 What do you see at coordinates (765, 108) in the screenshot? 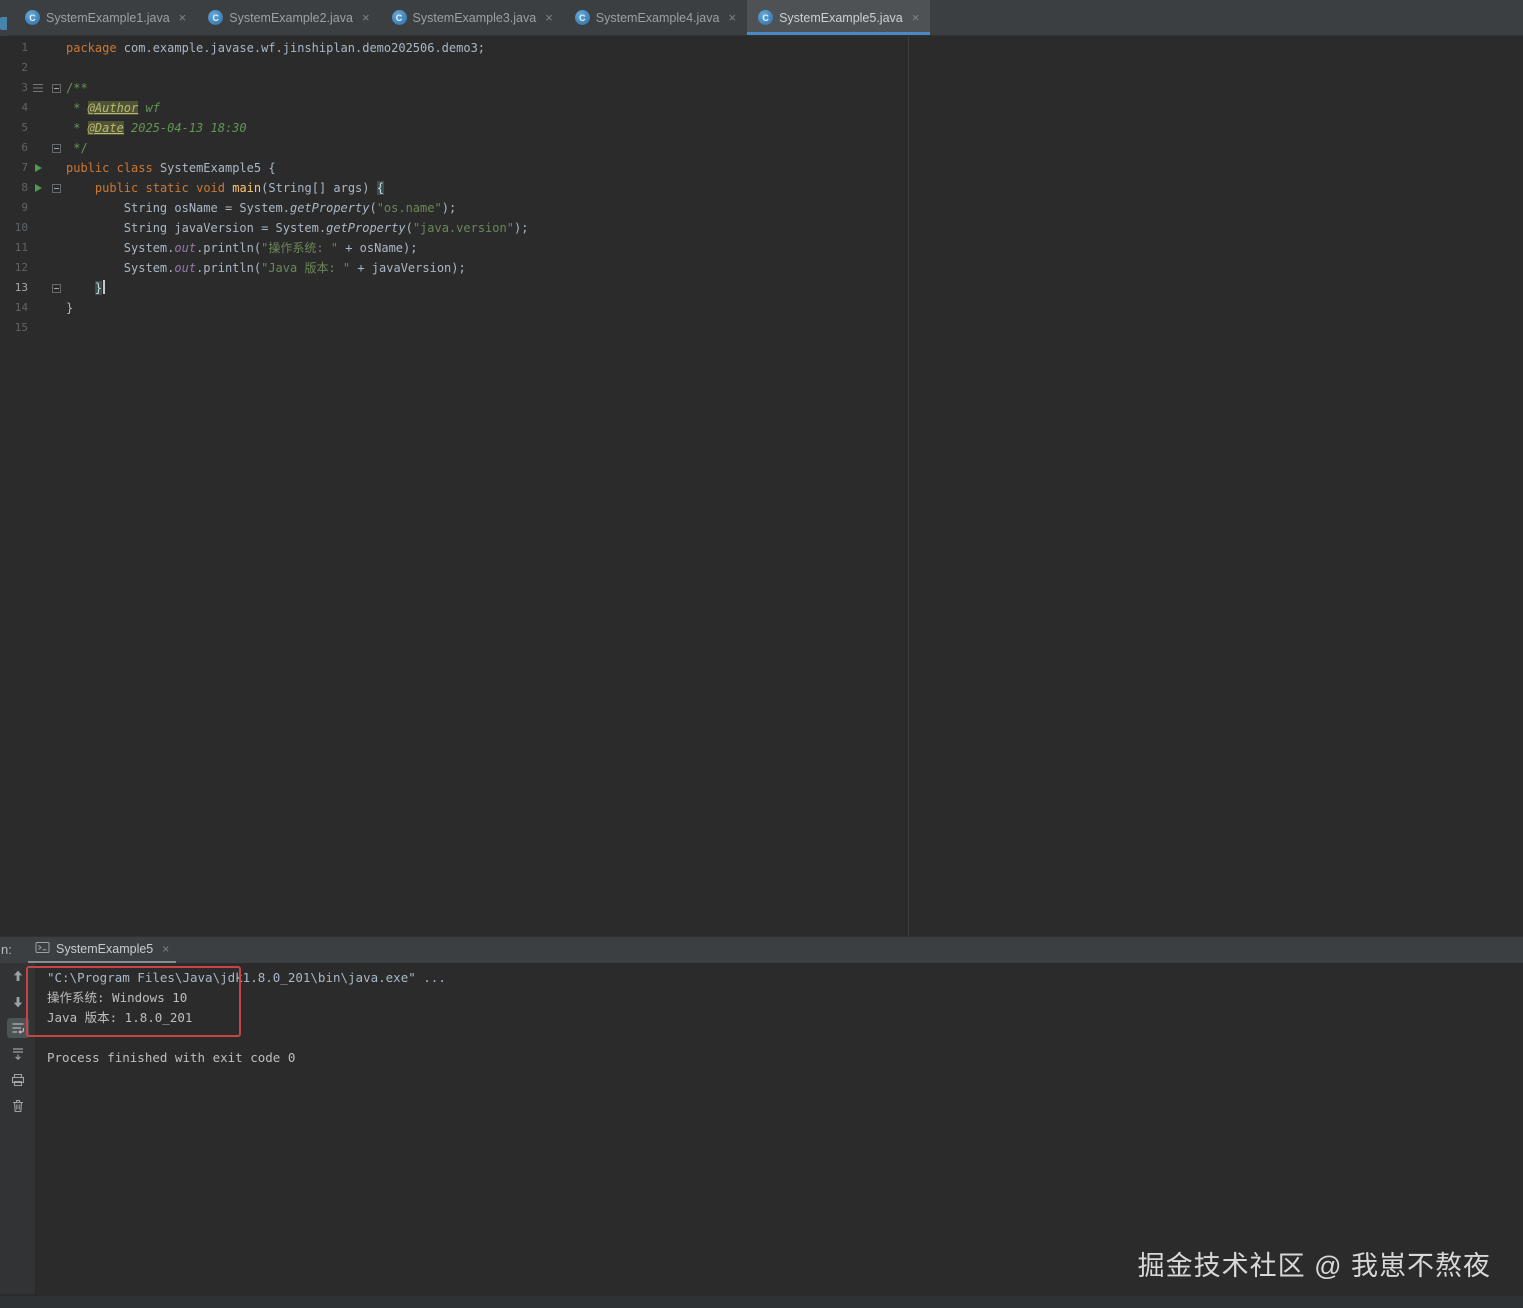
I see `code-line: 4 * @Author wf` at bounding box center [765, 108].